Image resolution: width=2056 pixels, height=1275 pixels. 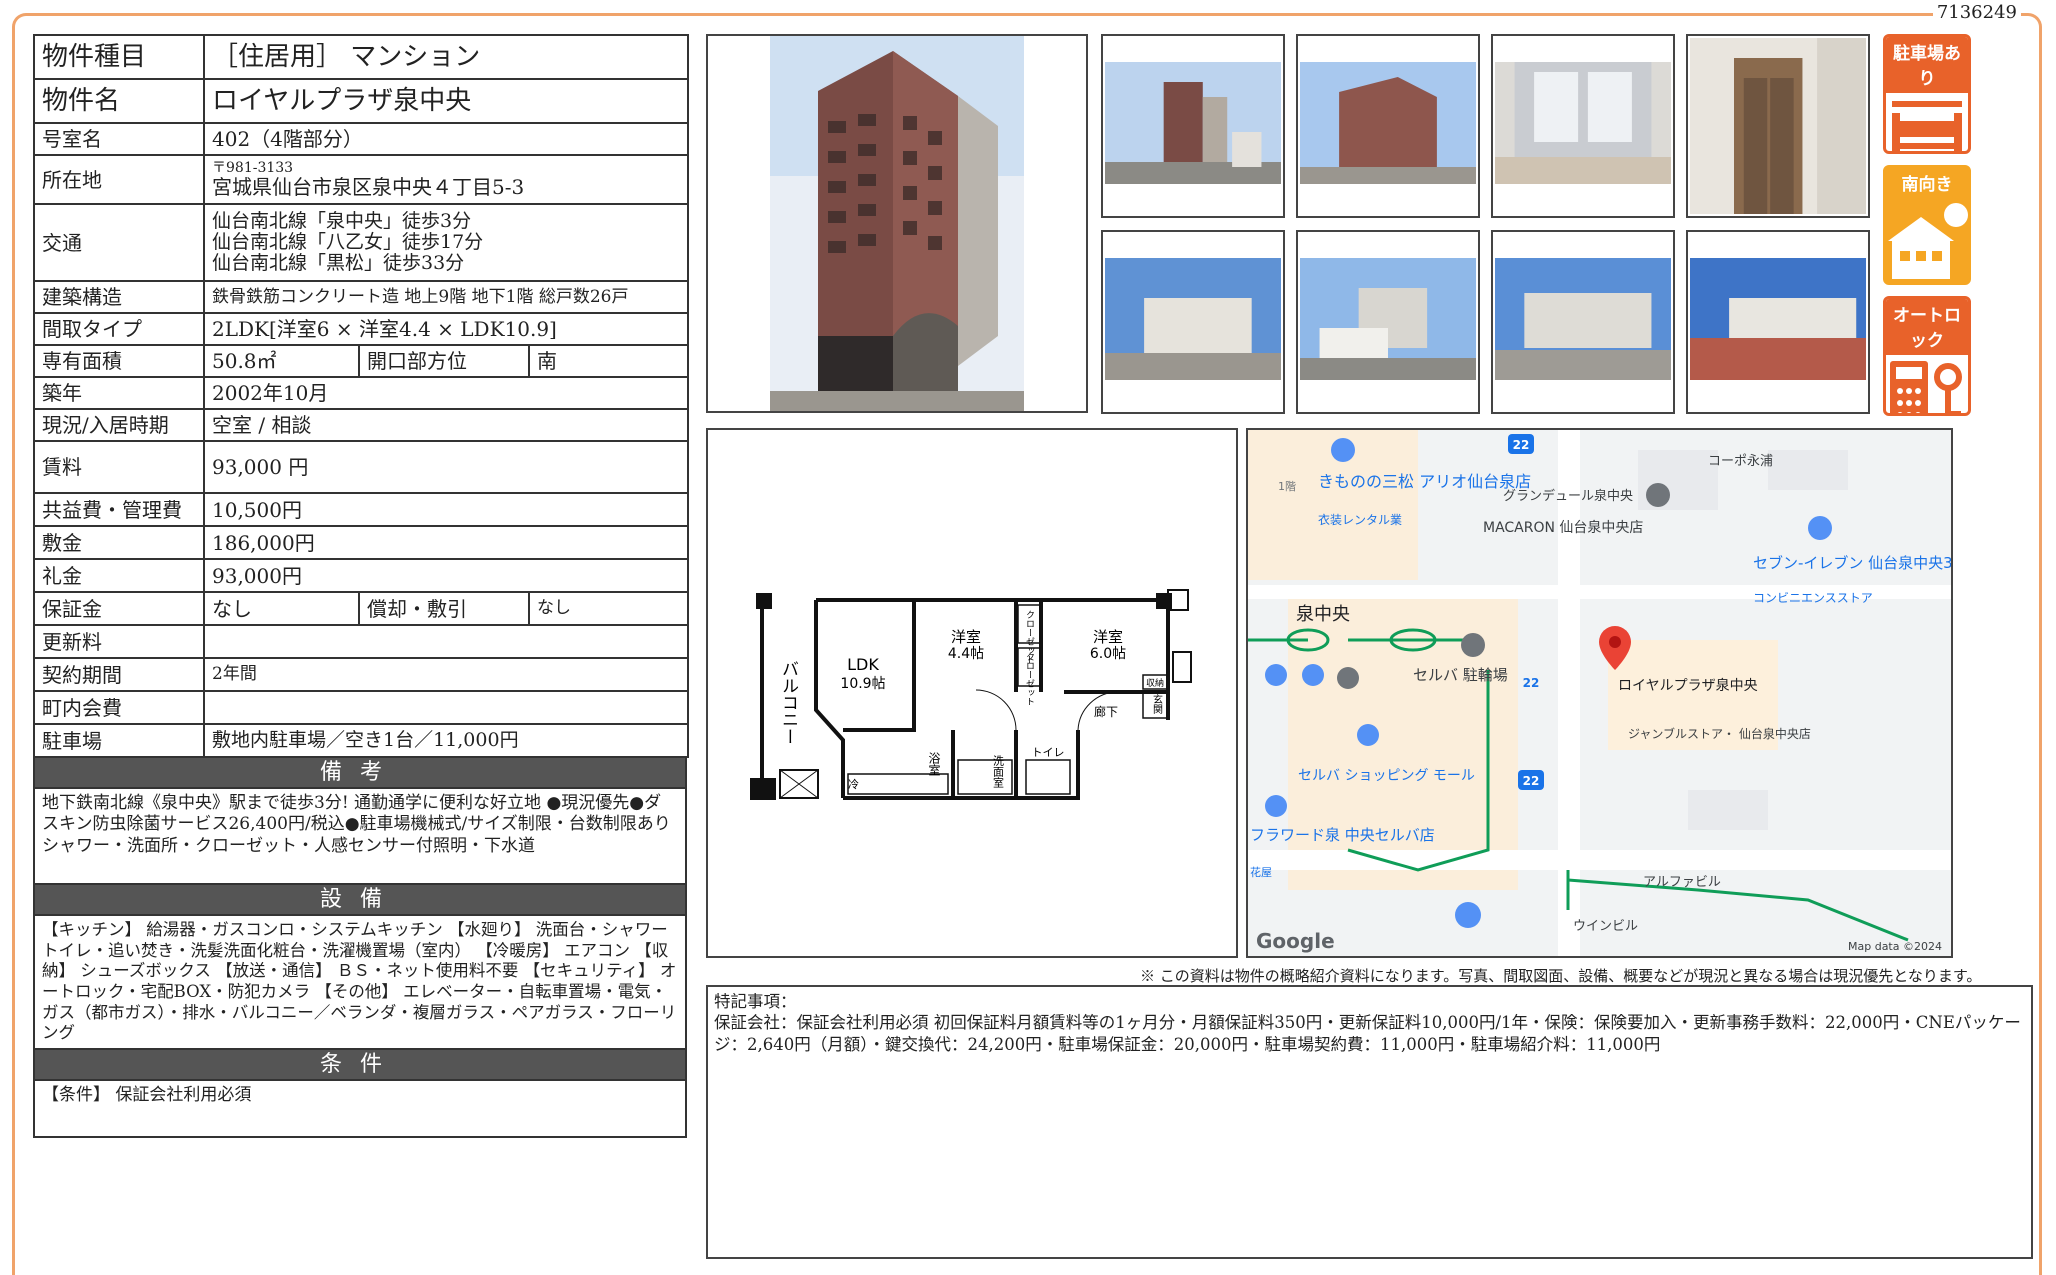 What do you see at coordinates (446, 575) in the screenshot?
I see `key-money-value: 93,000円` at bounding box center [446, 575].